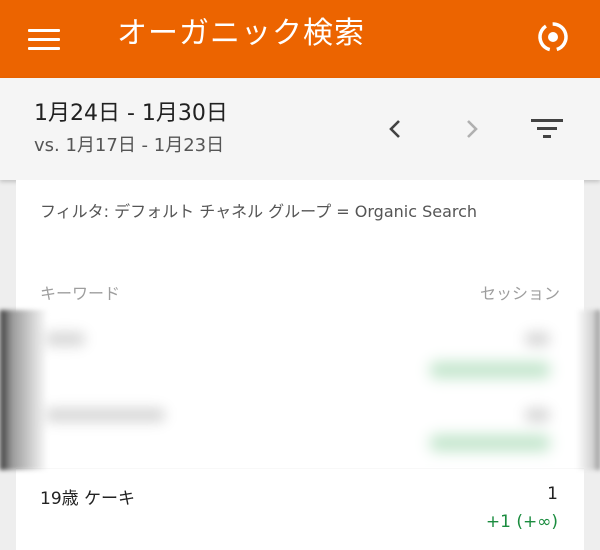 This screenshot has height=550, width=600. Describe the element at coordinates (547, 129) in the screenshot. I see `filter-icon` at that location.